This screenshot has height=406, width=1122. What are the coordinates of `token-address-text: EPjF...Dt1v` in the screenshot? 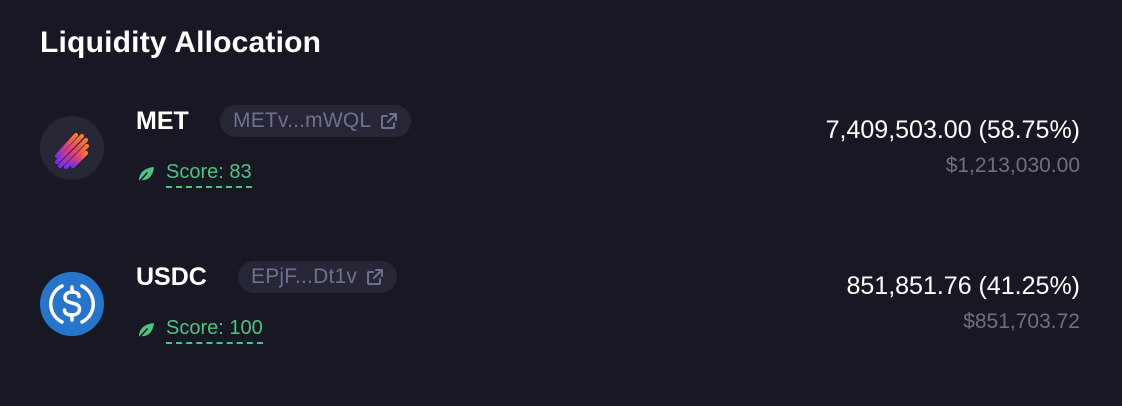 It's located at (304, 276).